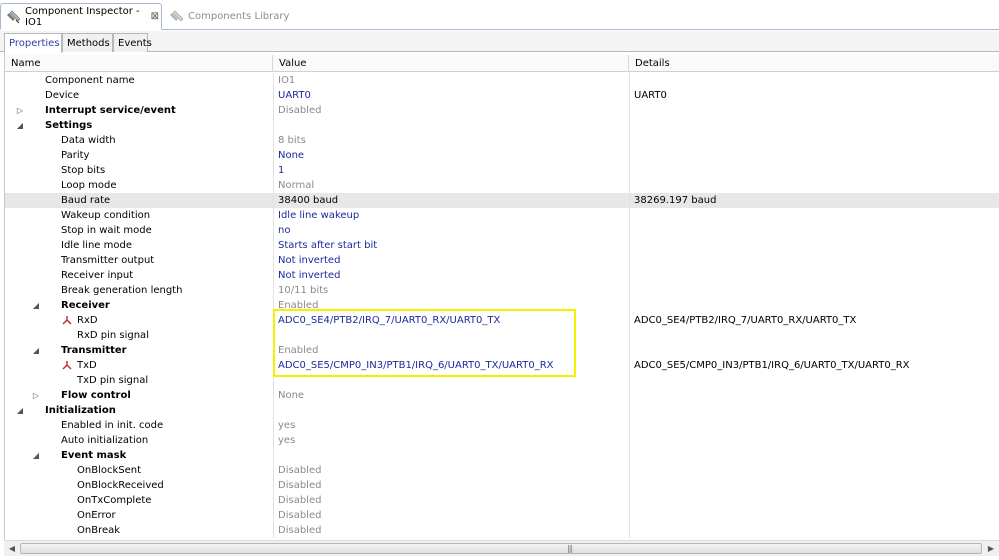 The width and height of the screenshot is (999, 560). What do you see at coordinates (138, 365) in the screenshot?
I see `name-cell: TxD` at bounding box center [138, 365].